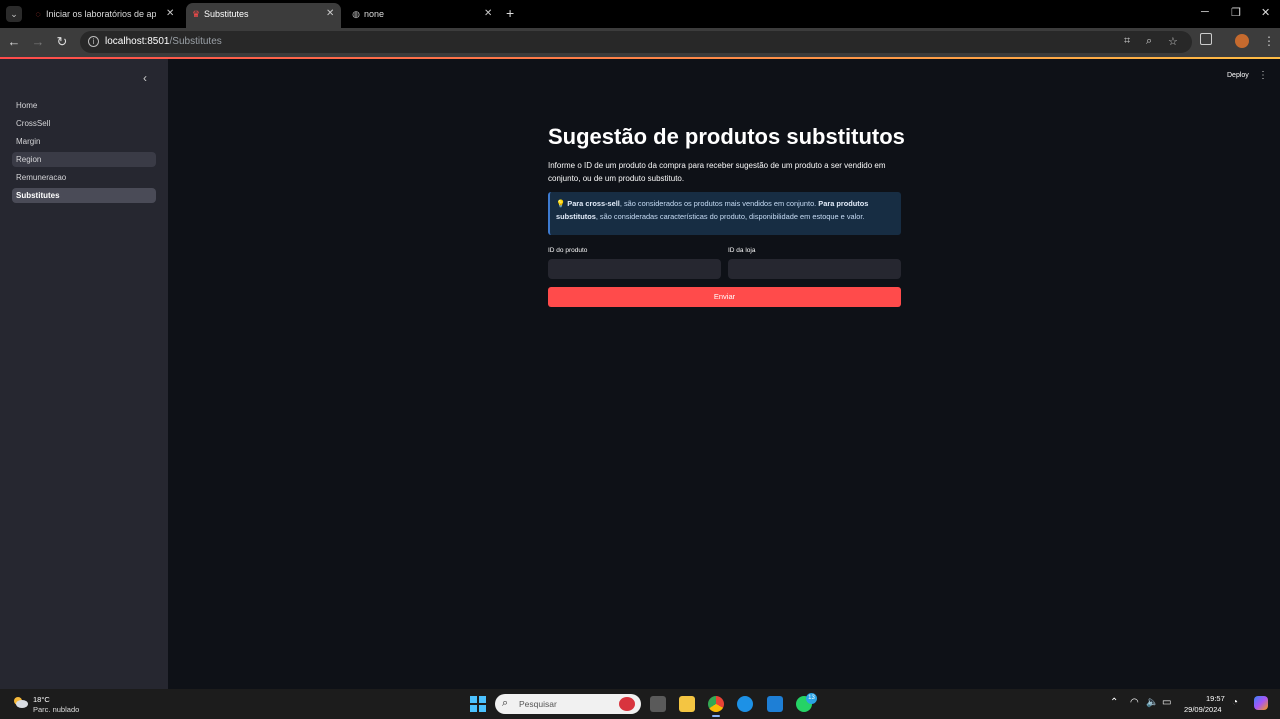 This screenshot has height=719, width=1280. I want to click on url-text: localhost:8501/Substitutes, so click(163, 41).